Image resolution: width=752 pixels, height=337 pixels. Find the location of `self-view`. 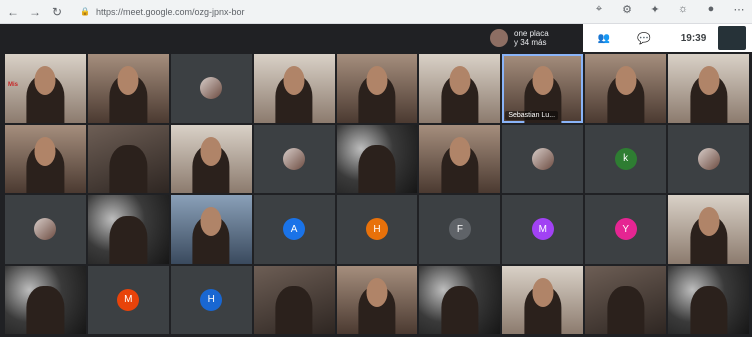

self-view is located at coordinates (732, 38).